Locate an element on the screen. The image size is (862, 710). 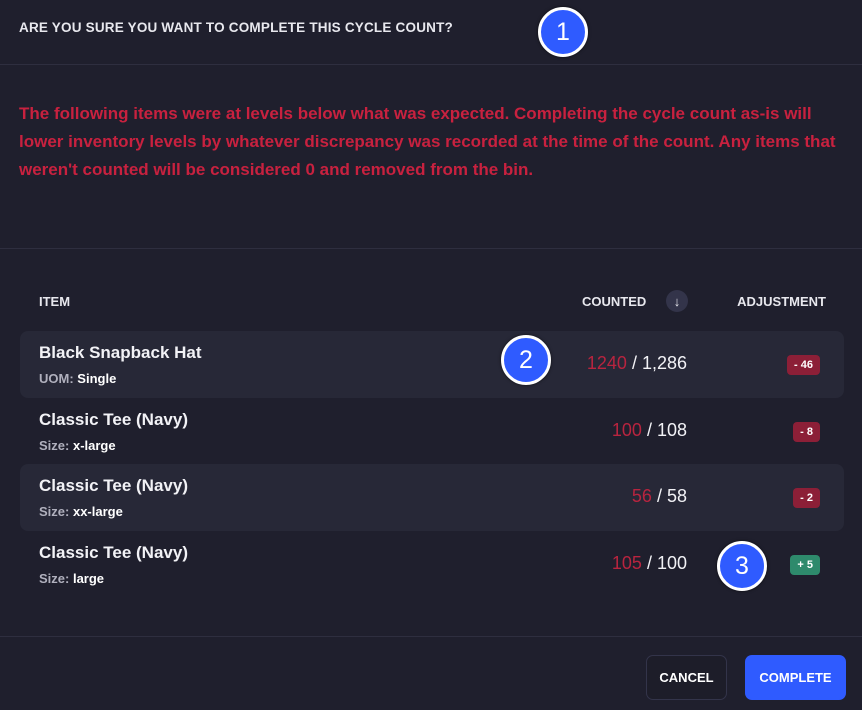
counted-quantity: 105 is located at coordinates (626, 562).